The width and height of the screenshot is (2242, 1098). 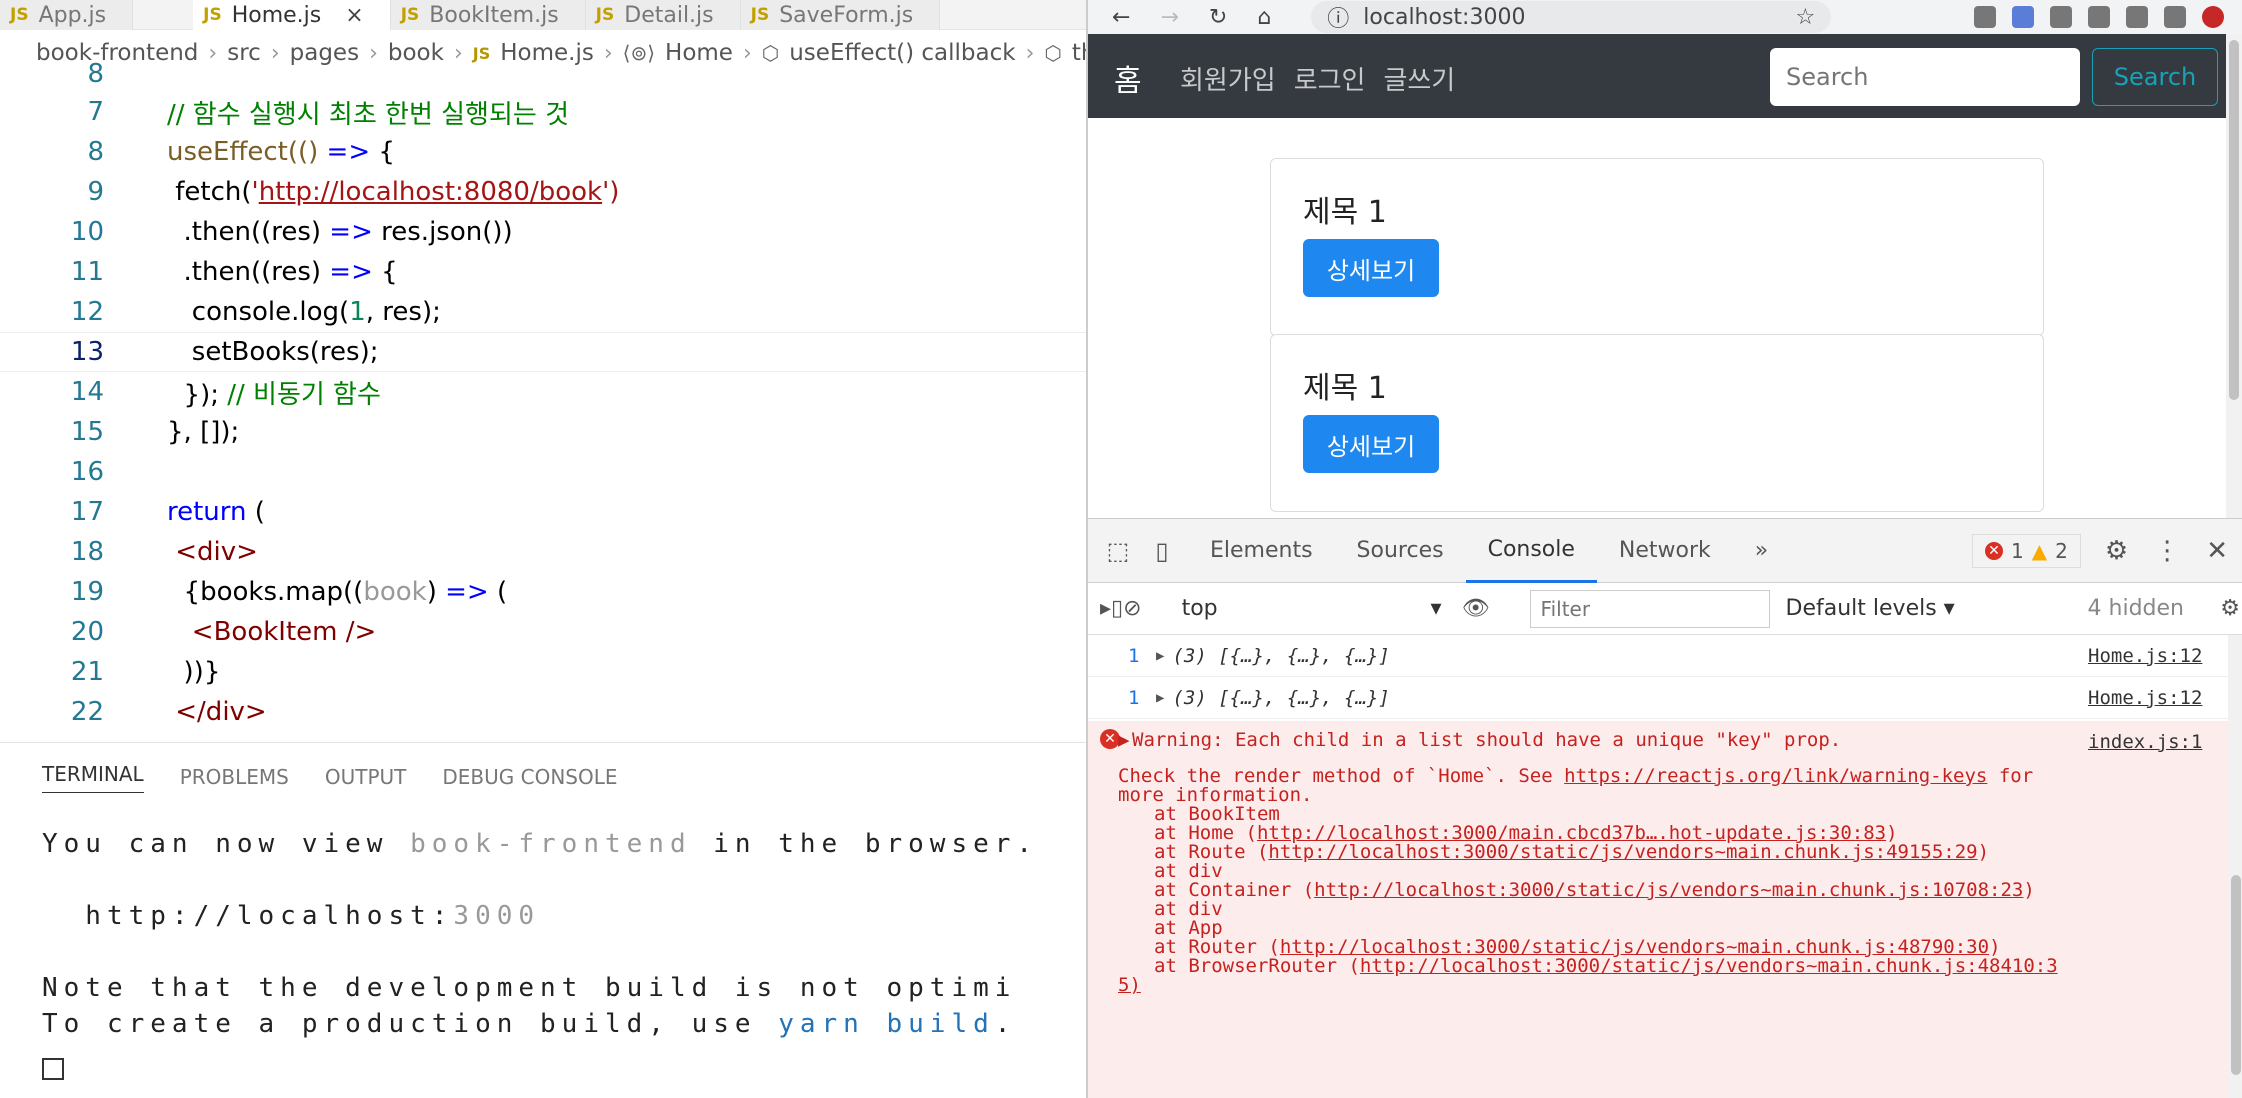 What do you see at coordinates (1345, 388) in the screenshot?
I see `card-title: 제목 1` at bounding box center [1345, 388].